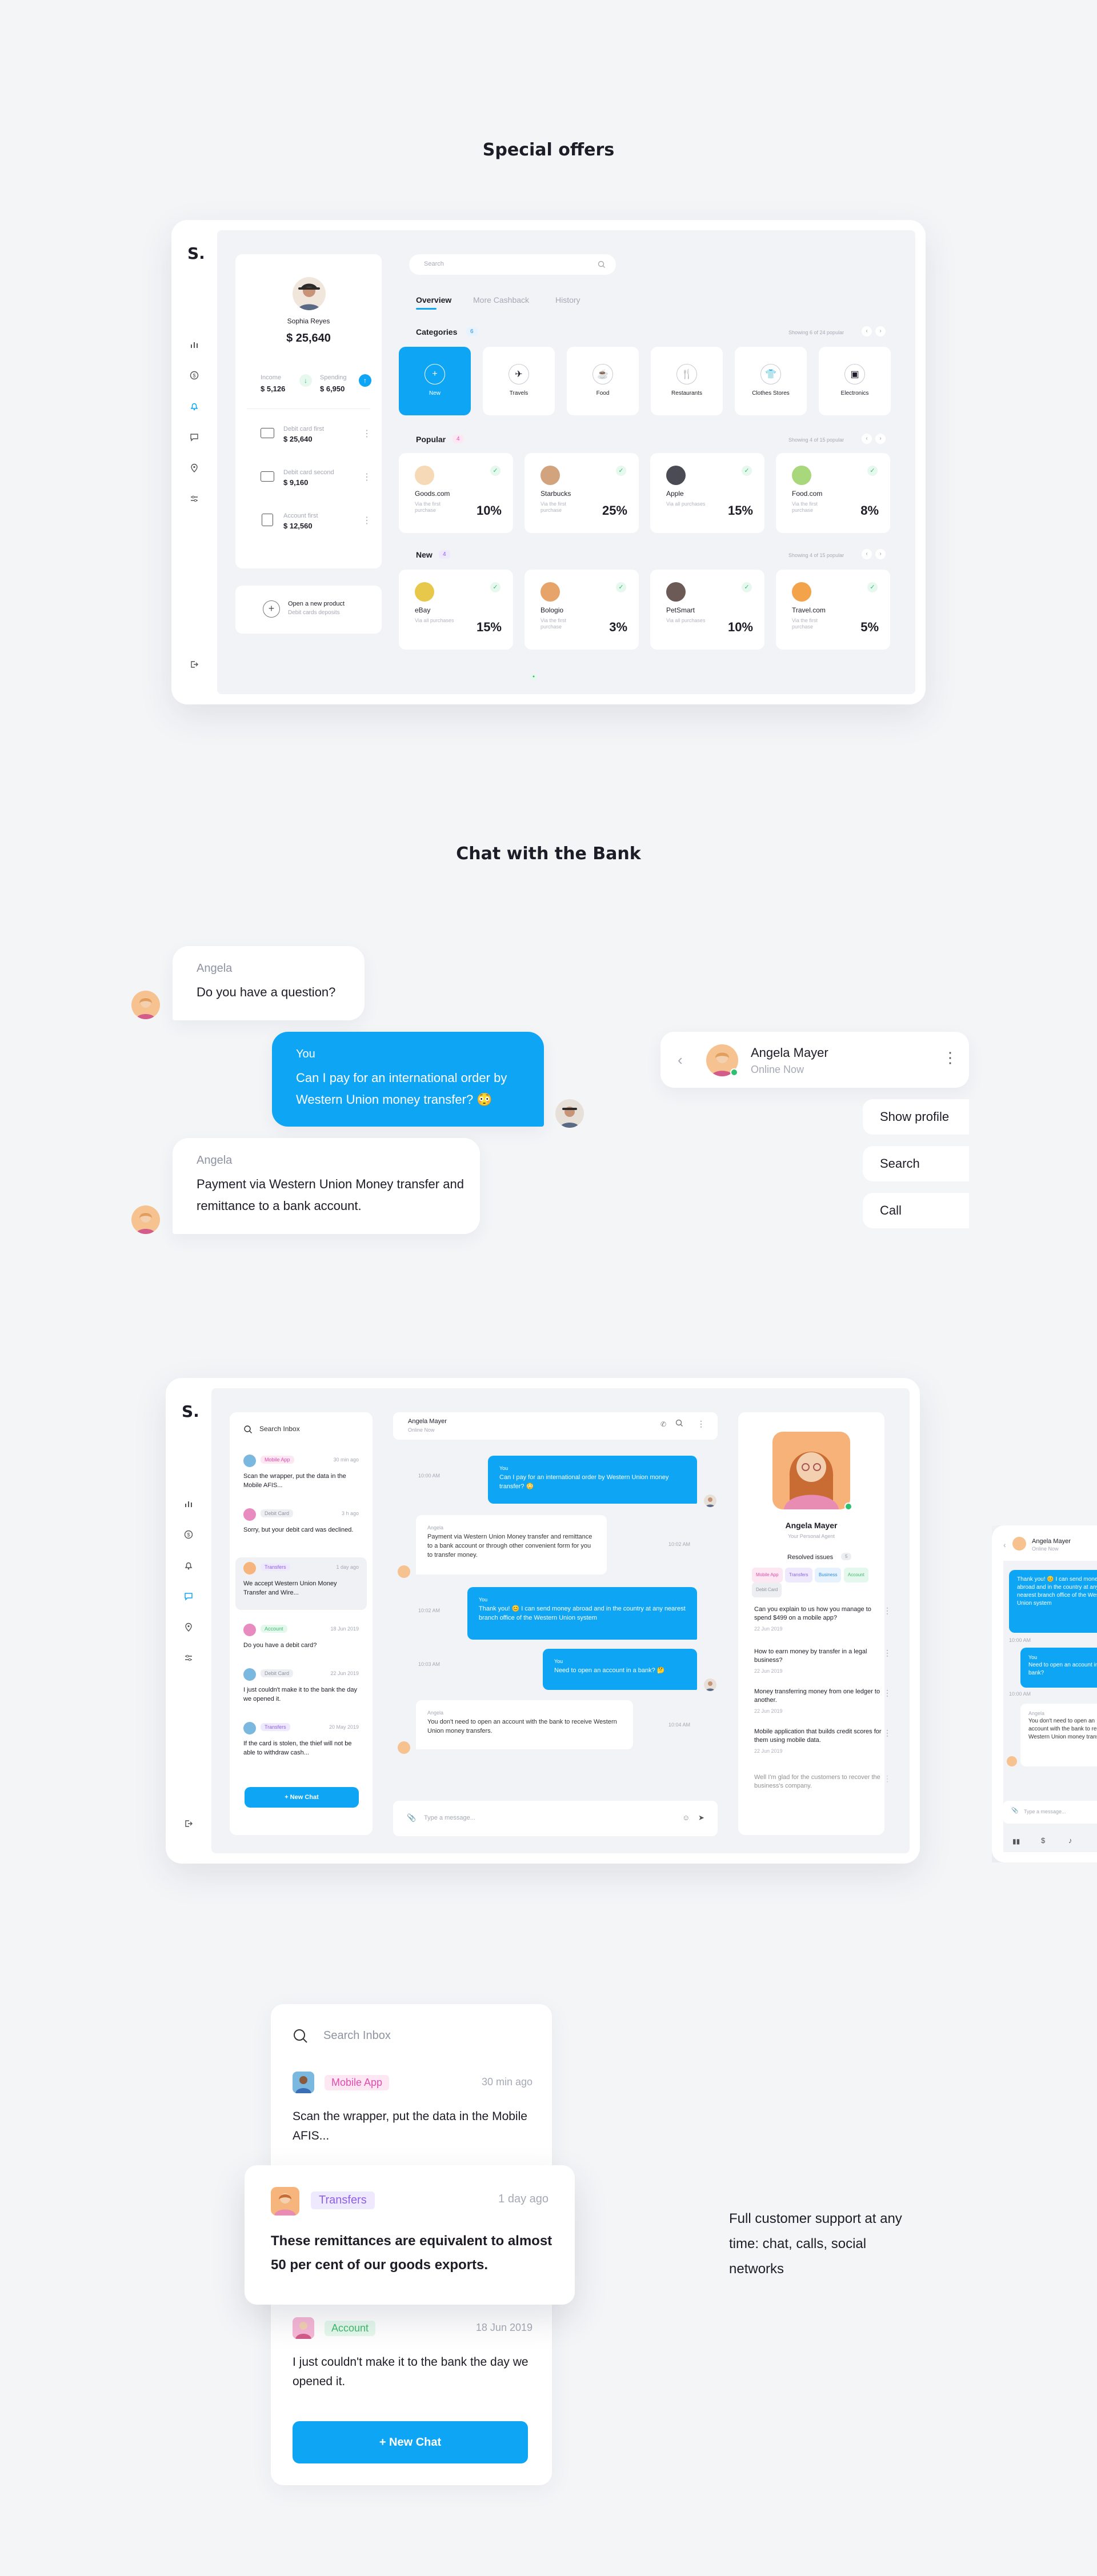 Image resolution: width=1097 pixels, height=2576 pixels. I want to click on category-restaurants: 🍴 Restaurants, so click(687, 381).